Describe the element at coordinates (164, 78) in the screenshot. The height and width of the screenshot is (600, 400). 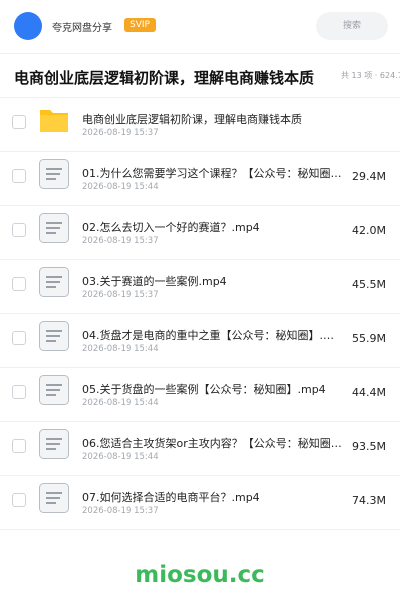
I see `page-title: 电商创业底层逻辑初阶课，理解电商赚钱本质` at that location.